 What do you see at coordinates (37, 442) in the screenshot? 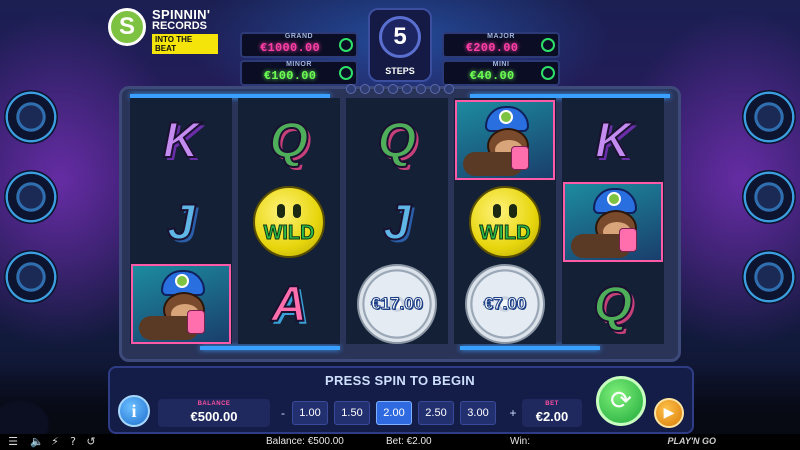
I see `sound-icon: 🔈` at bounding box center [37, 442].